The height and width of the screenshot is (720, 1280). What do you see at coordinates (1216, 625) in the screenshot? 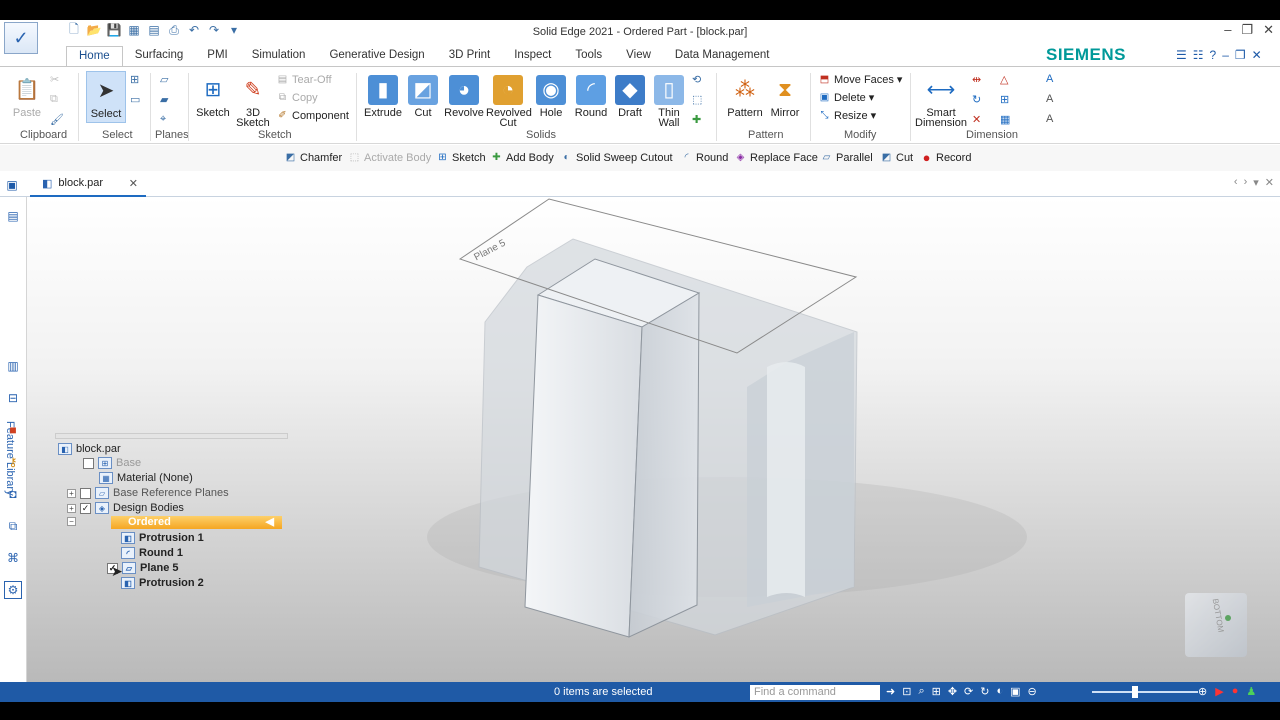
I see `view-cube: BOTTOM` at bounding box center [1216, 625].